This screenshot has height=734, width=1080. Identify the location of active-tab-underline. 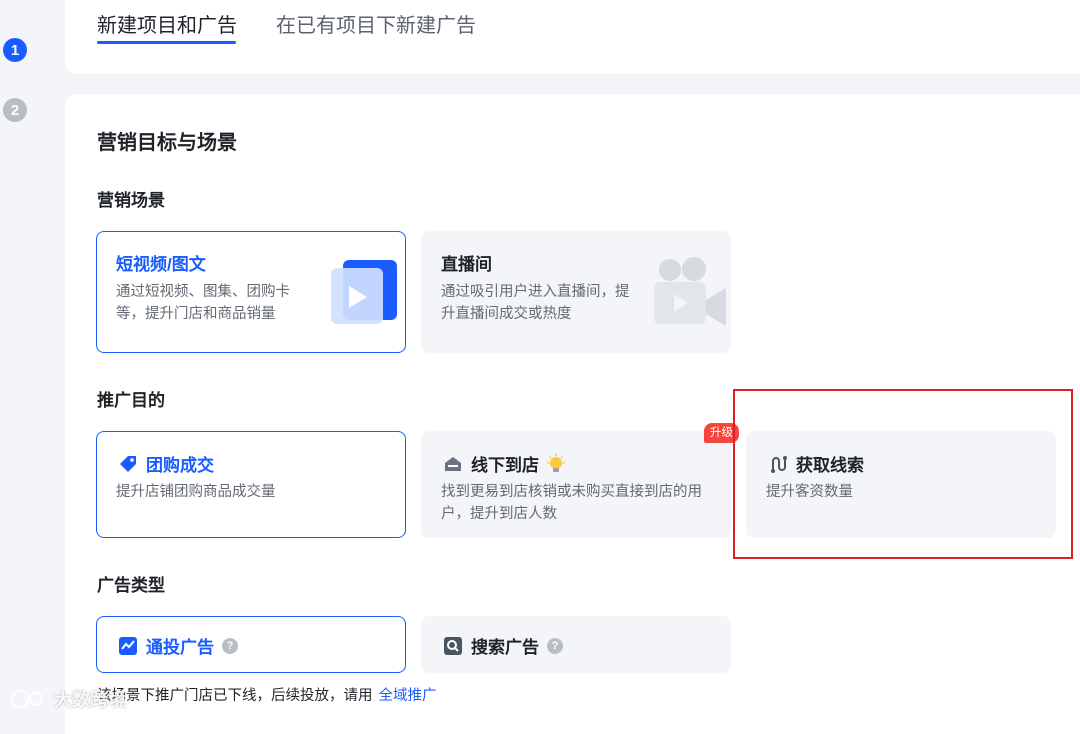
(166, 42).